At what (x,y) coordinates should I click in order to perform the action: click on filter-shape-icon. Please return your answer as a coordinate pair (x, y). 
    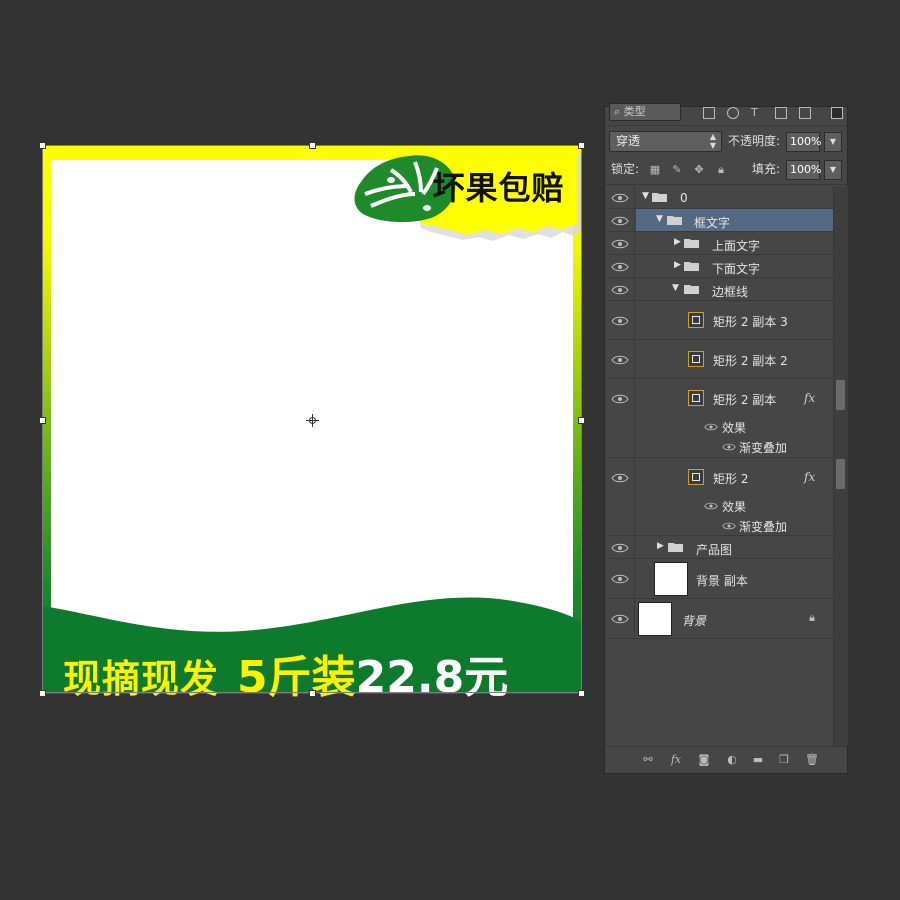
    Looking at the image, I should click on (781, 113).